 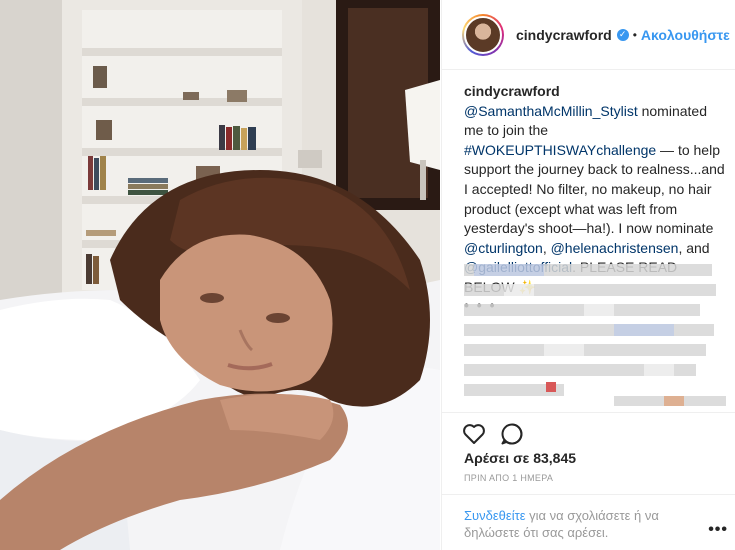 I want to click on heart-icon, so click(x=474, y=434).